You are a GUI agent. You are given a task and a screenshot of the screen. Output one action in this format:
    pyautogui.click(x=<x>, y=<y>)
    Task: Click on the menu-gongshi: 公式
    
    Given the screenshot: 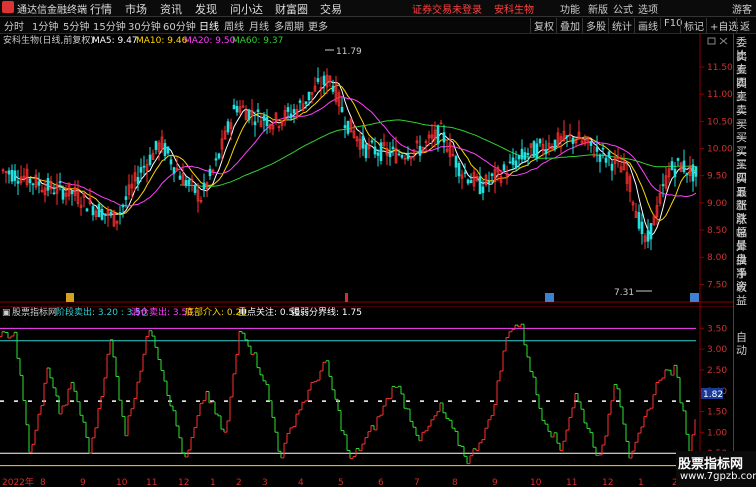 What is the action you would take?
    pyautogui.click(x=623, y=8)
    